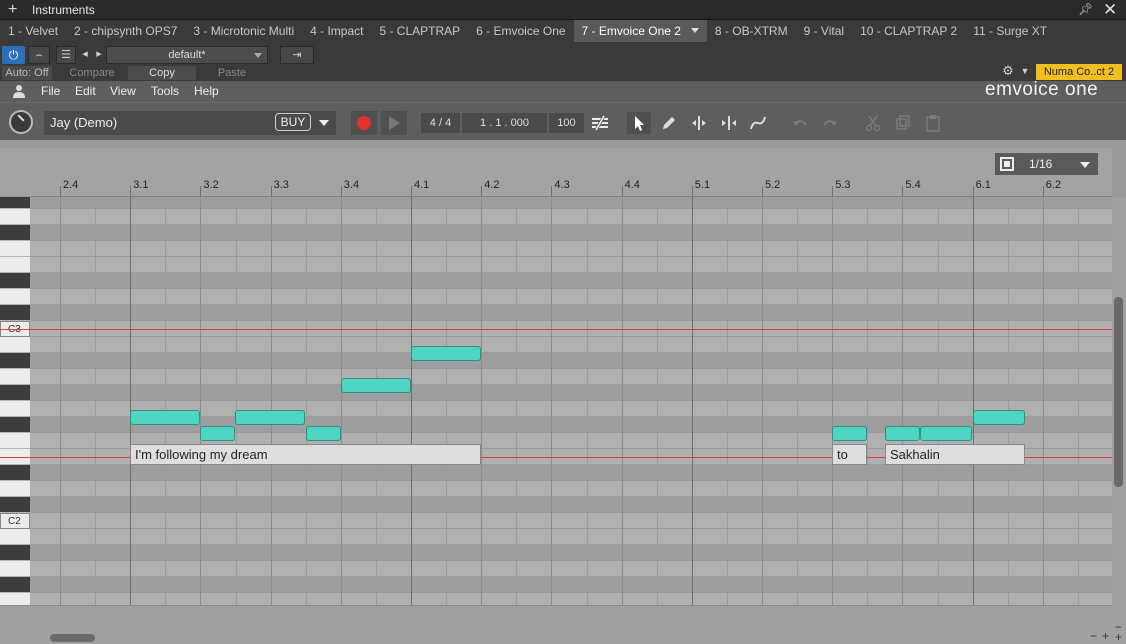  I want to click on compare-button: Compare, so click(92, 73).